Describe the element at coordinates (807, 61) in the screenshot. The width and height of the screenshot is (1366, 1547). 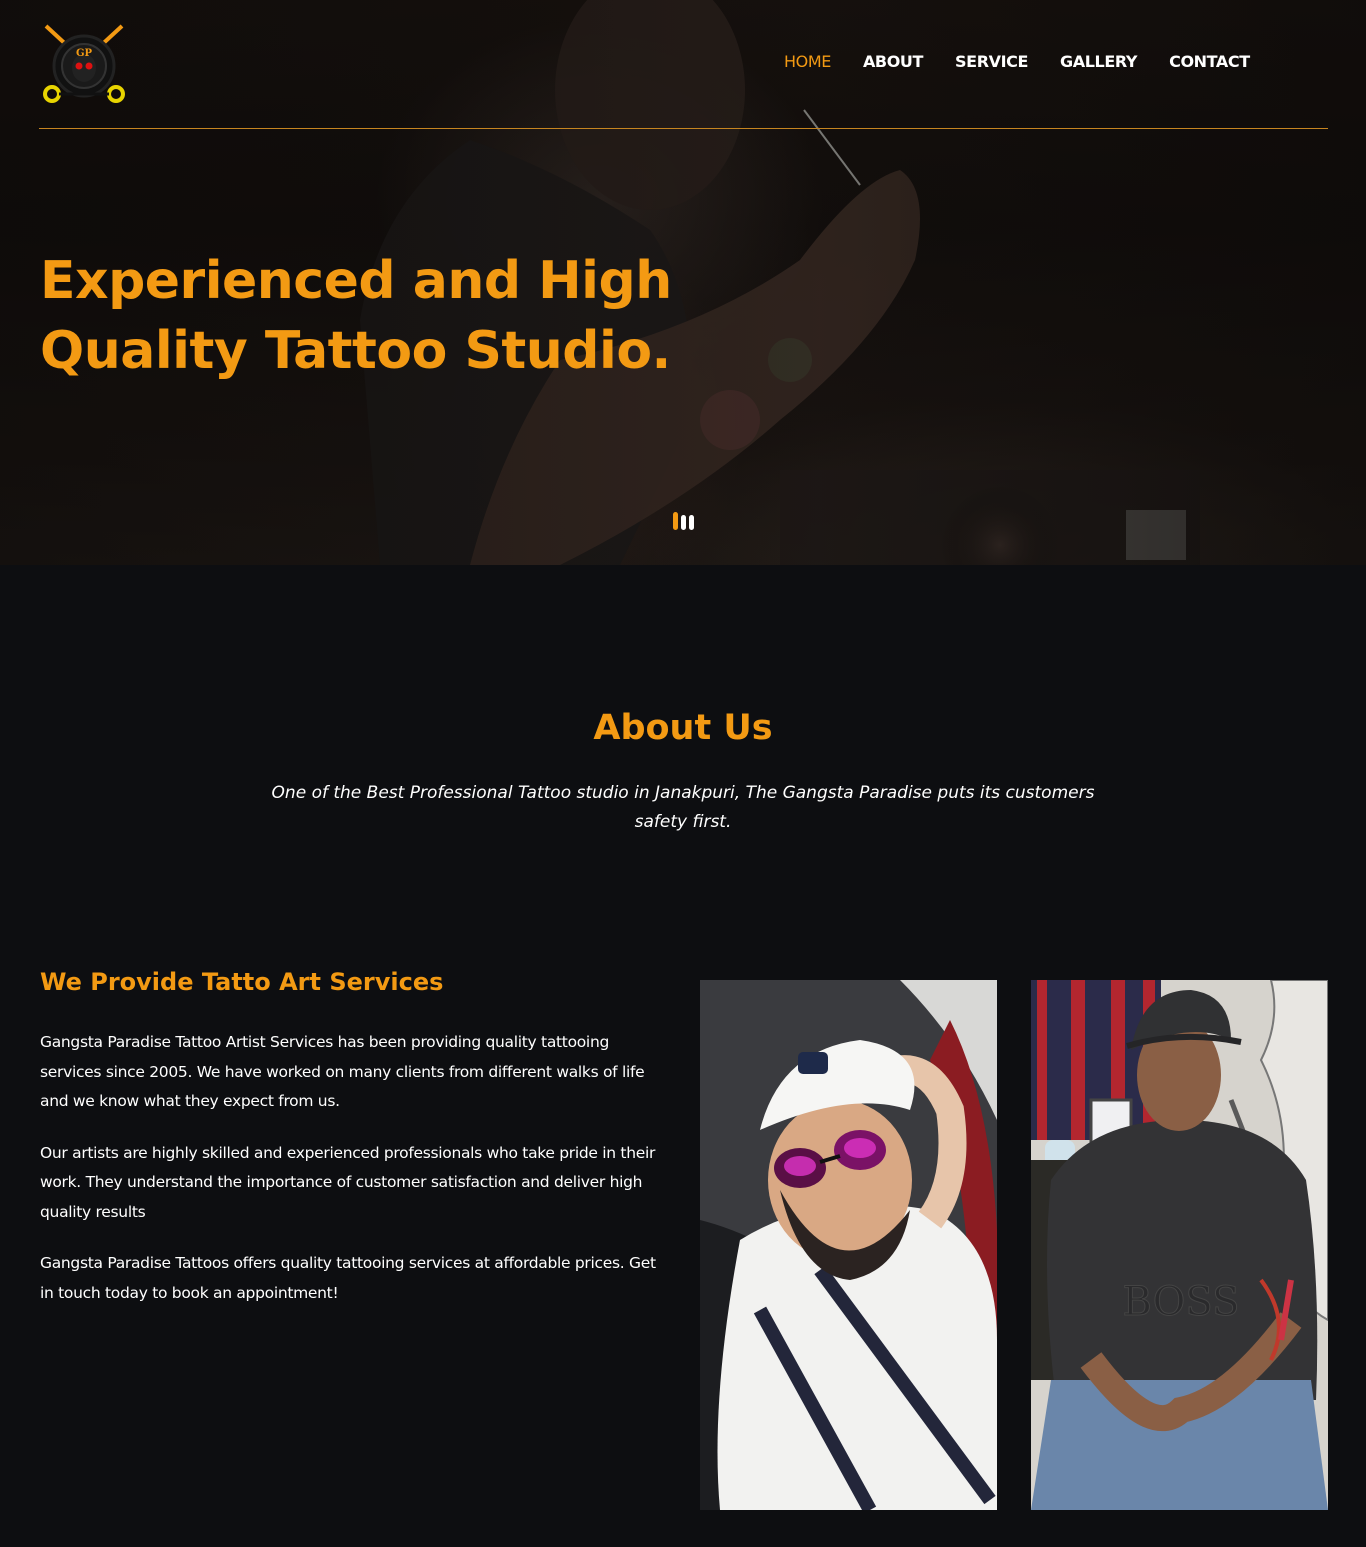
I see `nav-home: HOME` at that location.